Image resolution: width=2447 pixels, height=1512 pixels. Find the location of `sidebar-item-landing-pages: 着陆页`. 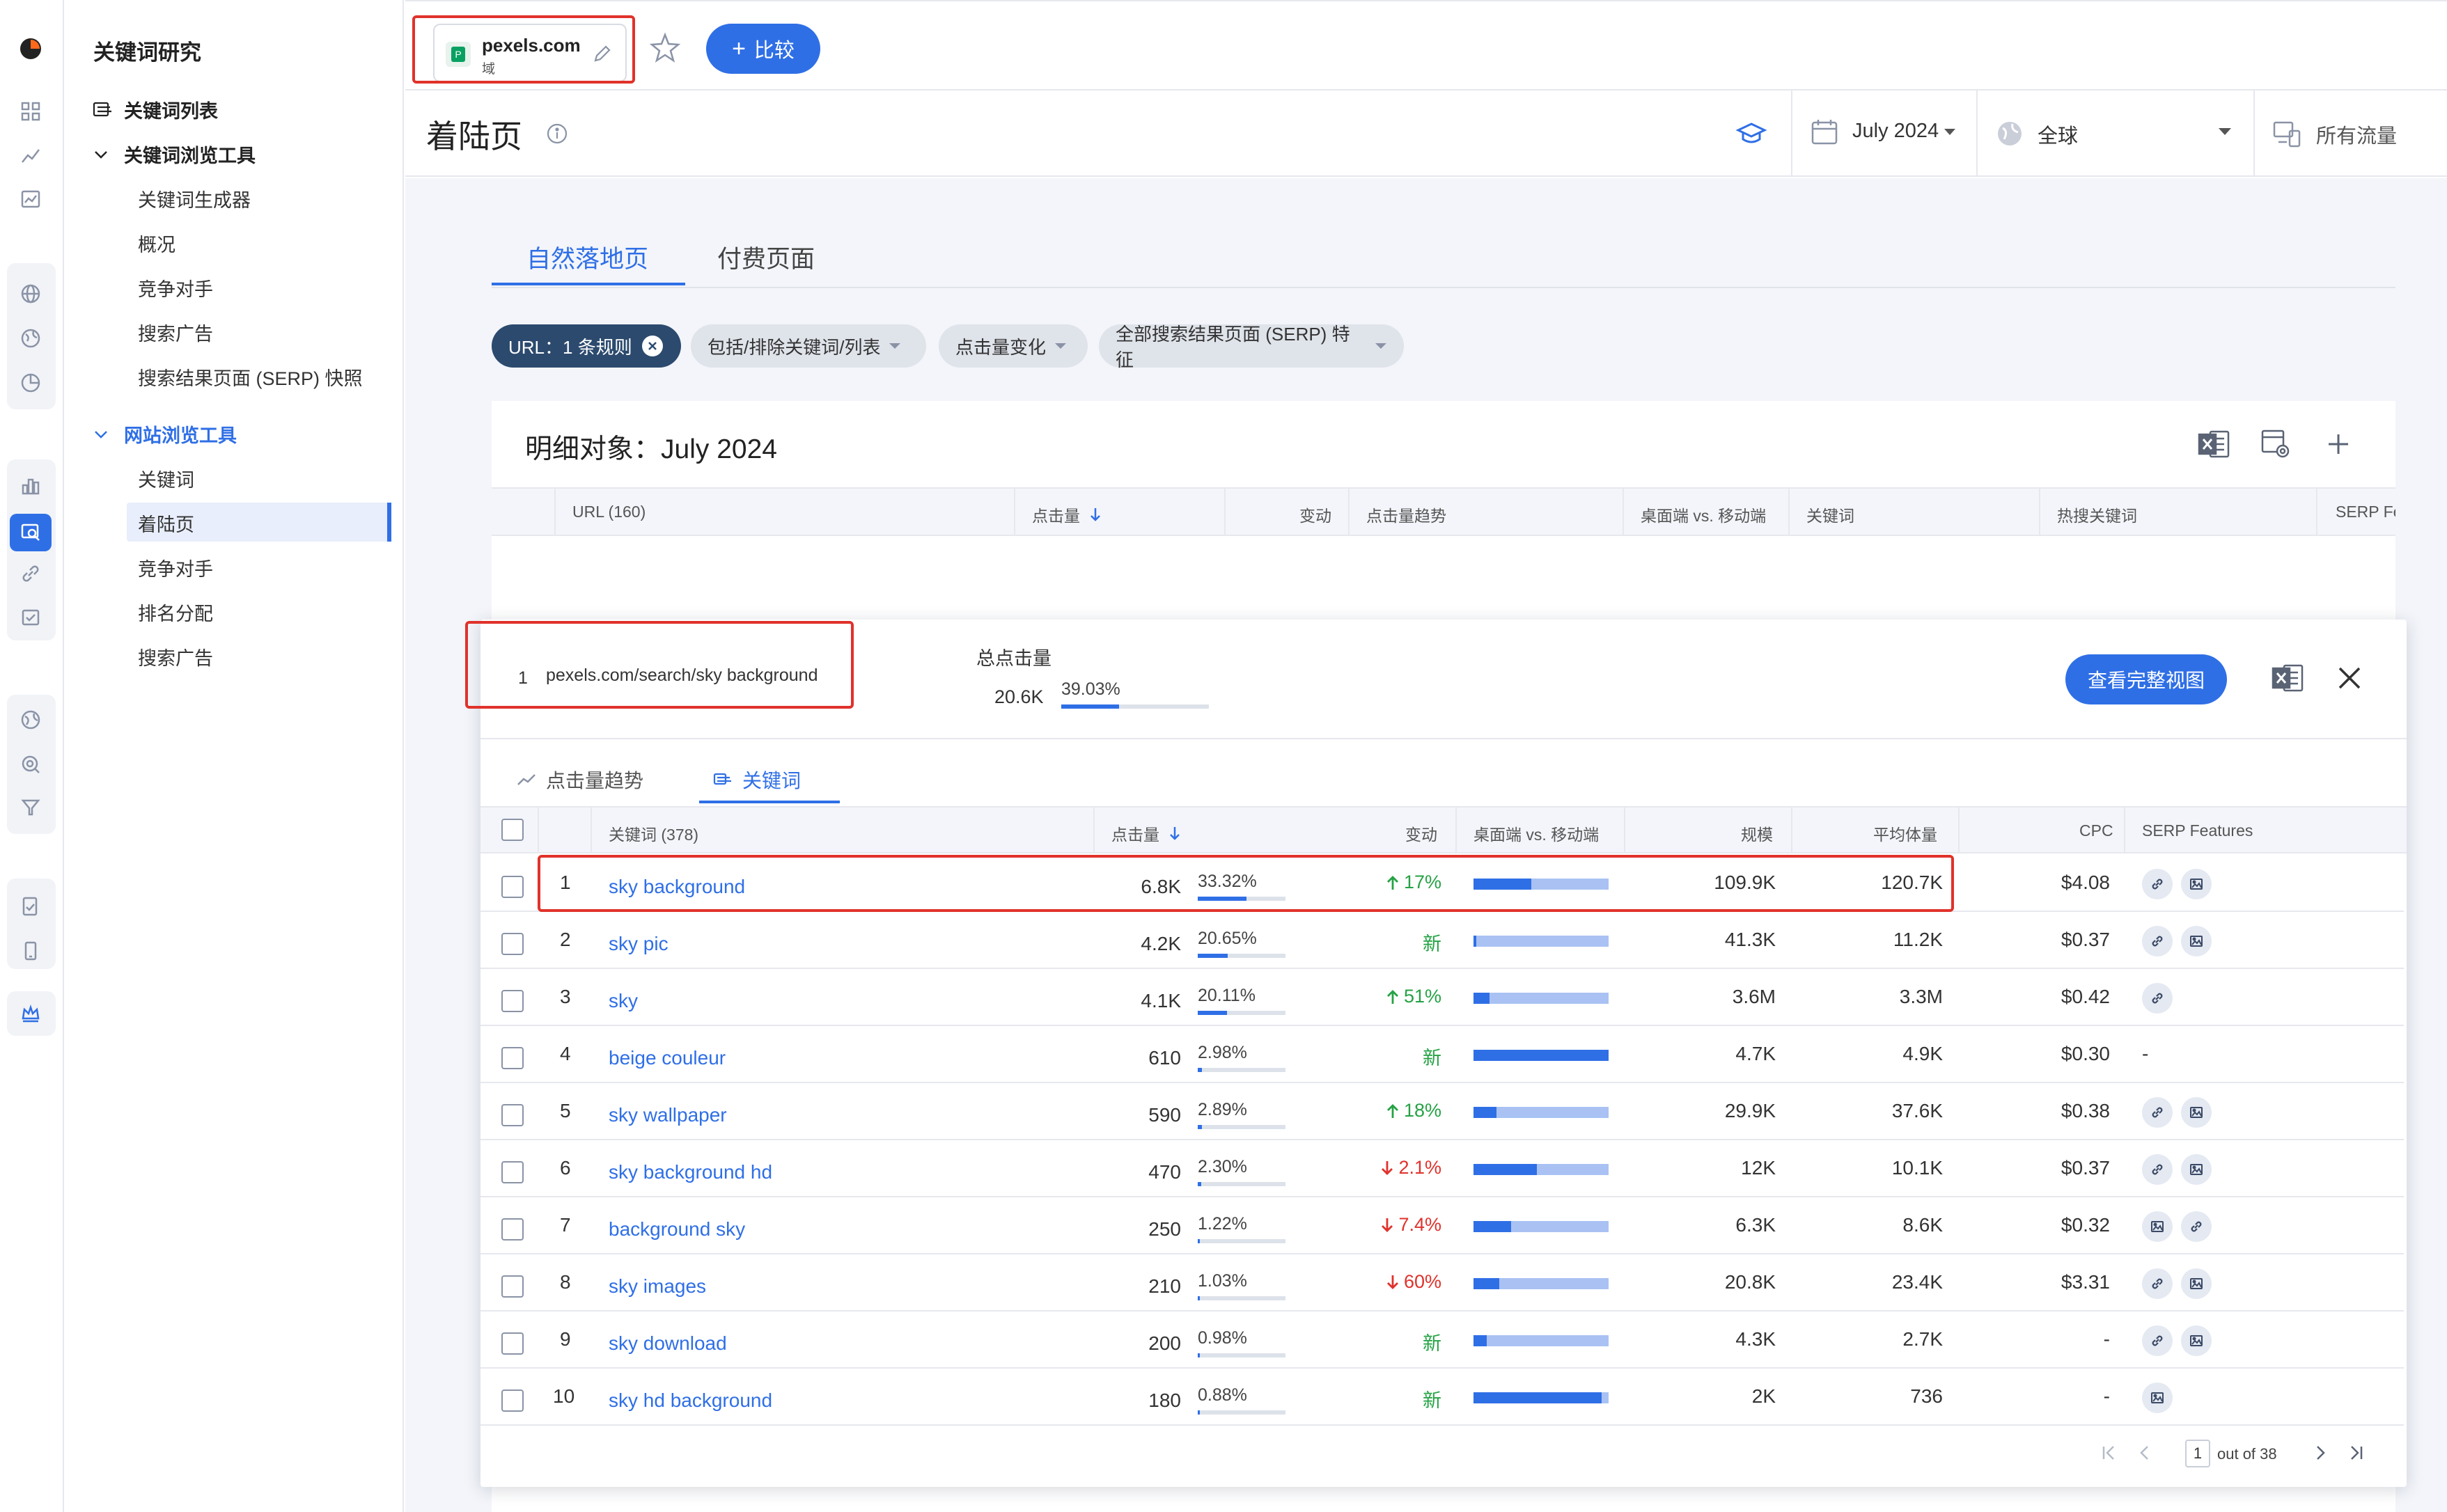

sidebar-item-landing-pages: 着陆页 is located at coordinates (166, 523).